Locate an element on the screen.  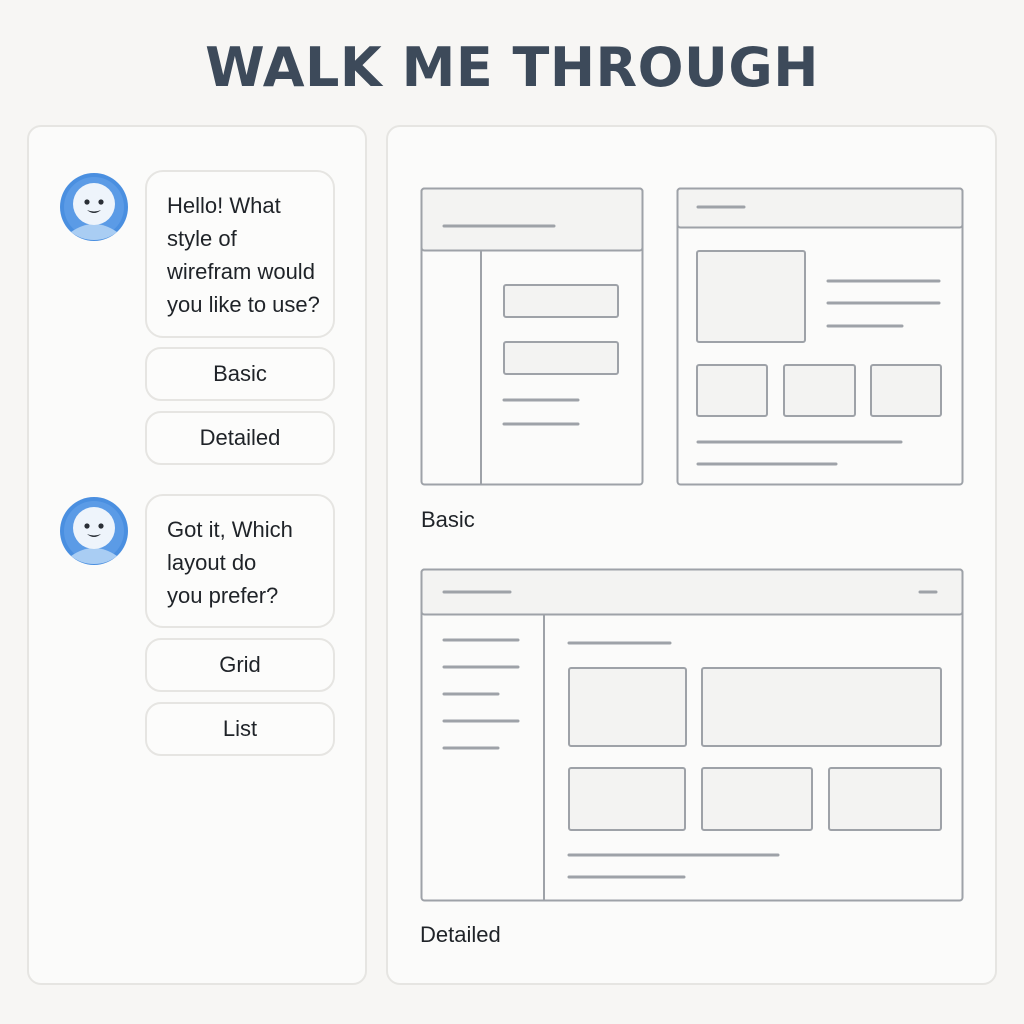
detailed-label: Detailed is located at coordinates (460, 934).